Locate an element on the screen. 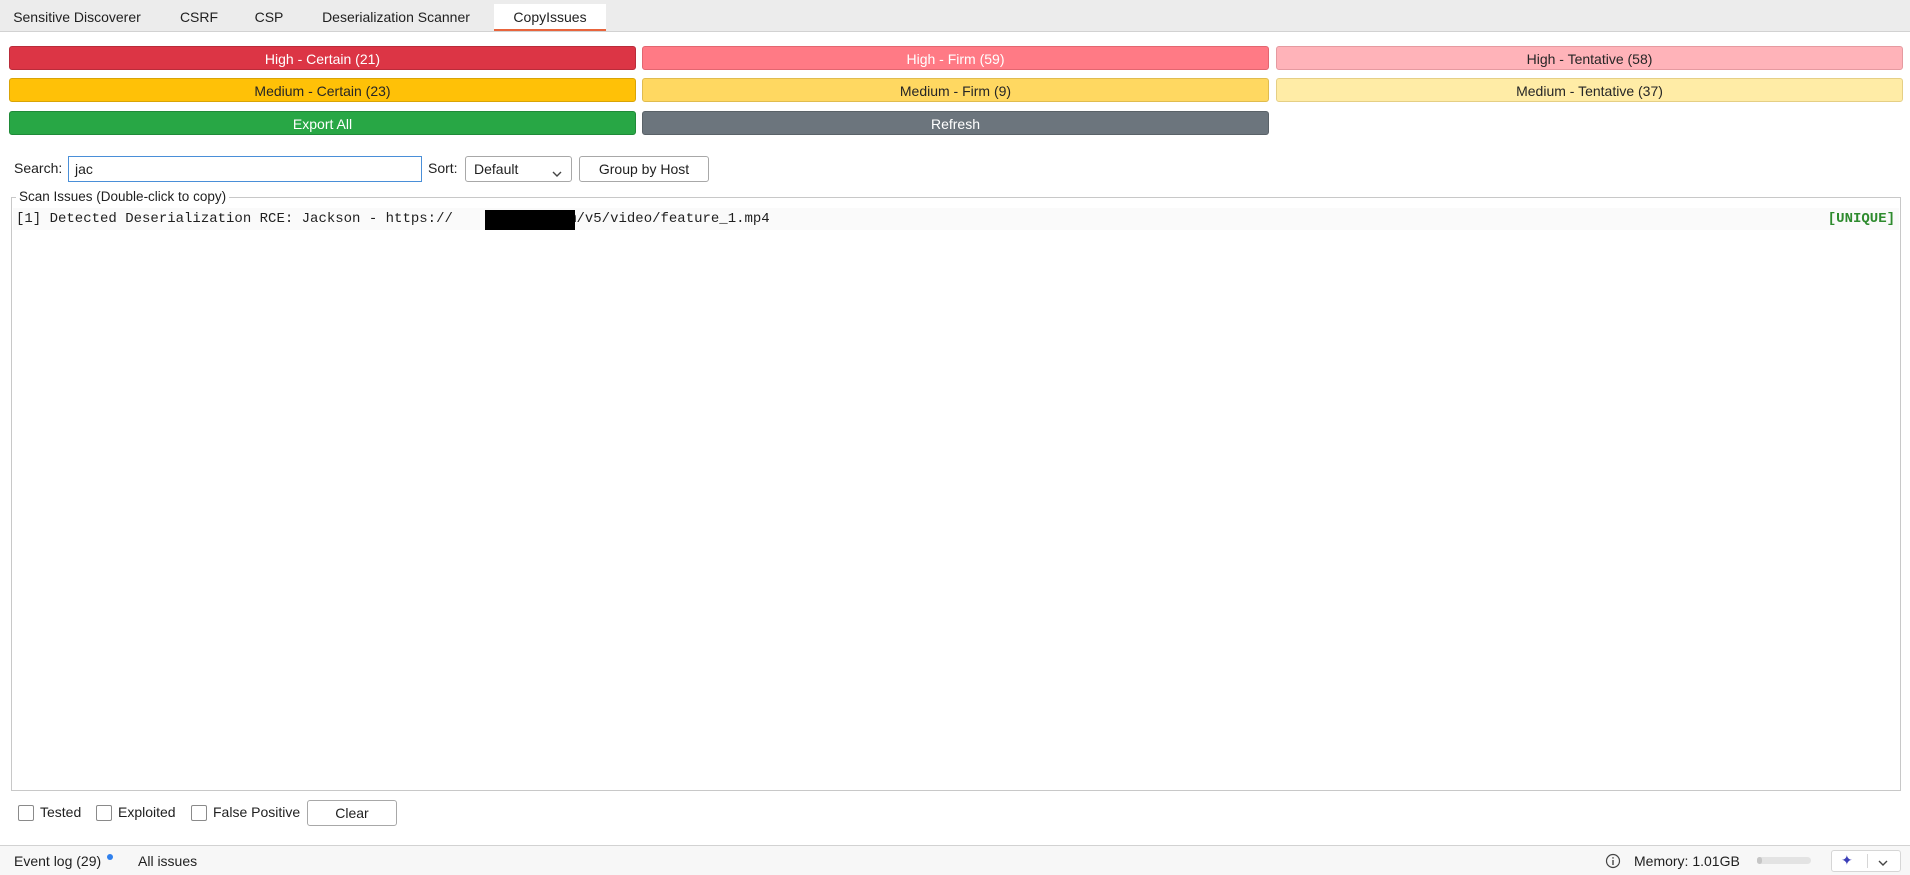  memory-usage-bar is located at coordinates (1784, 860).